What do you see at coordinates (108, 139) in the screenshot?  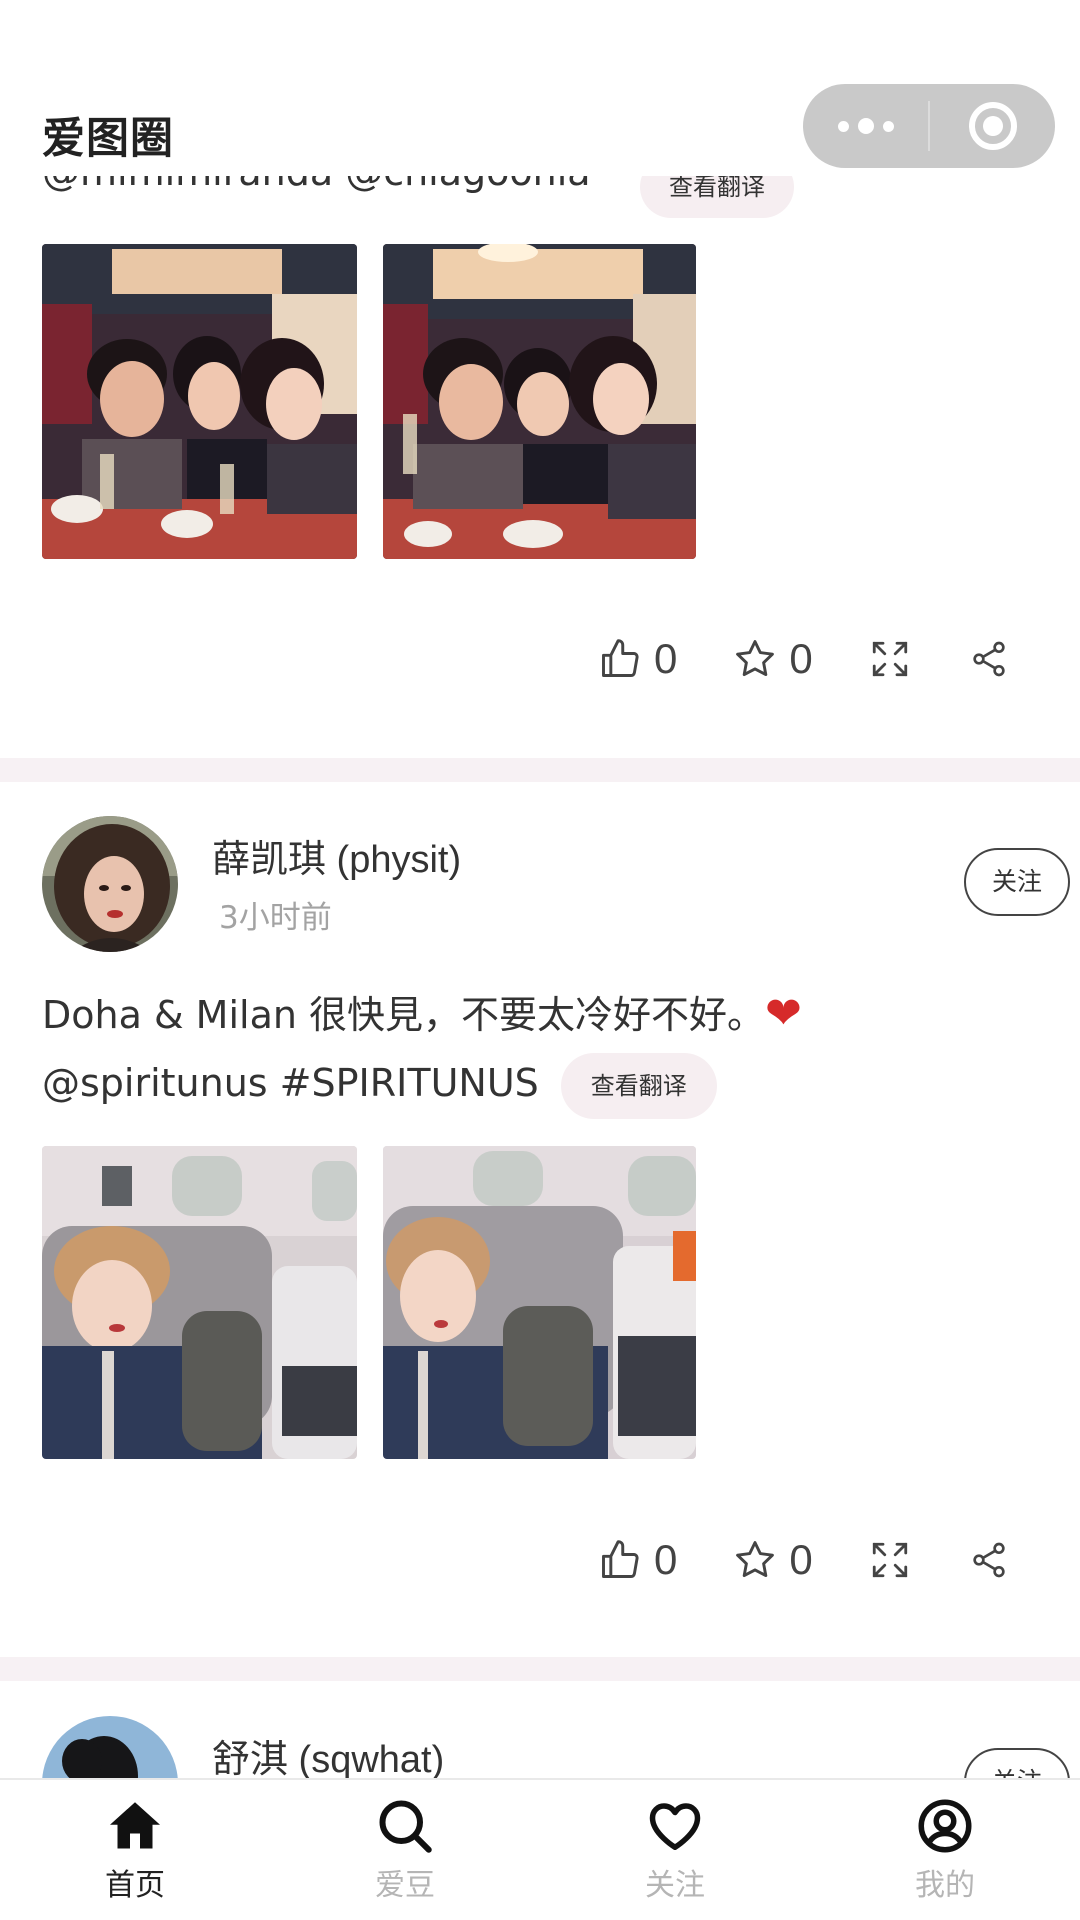 I see `page-title: 爱图圈` at bounding box center [108, 139].